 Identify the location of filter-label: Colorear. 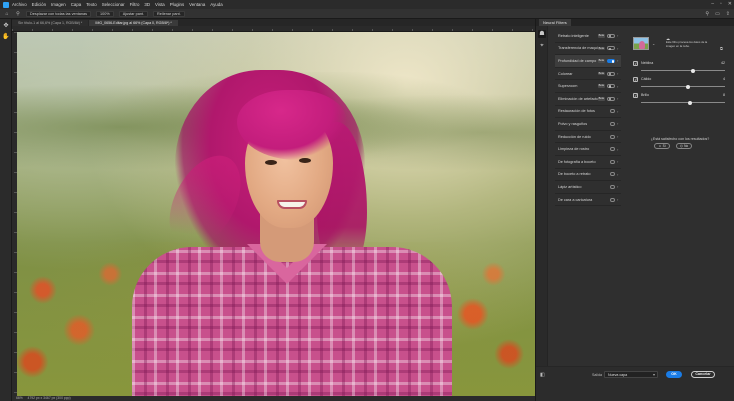
(565, 73).